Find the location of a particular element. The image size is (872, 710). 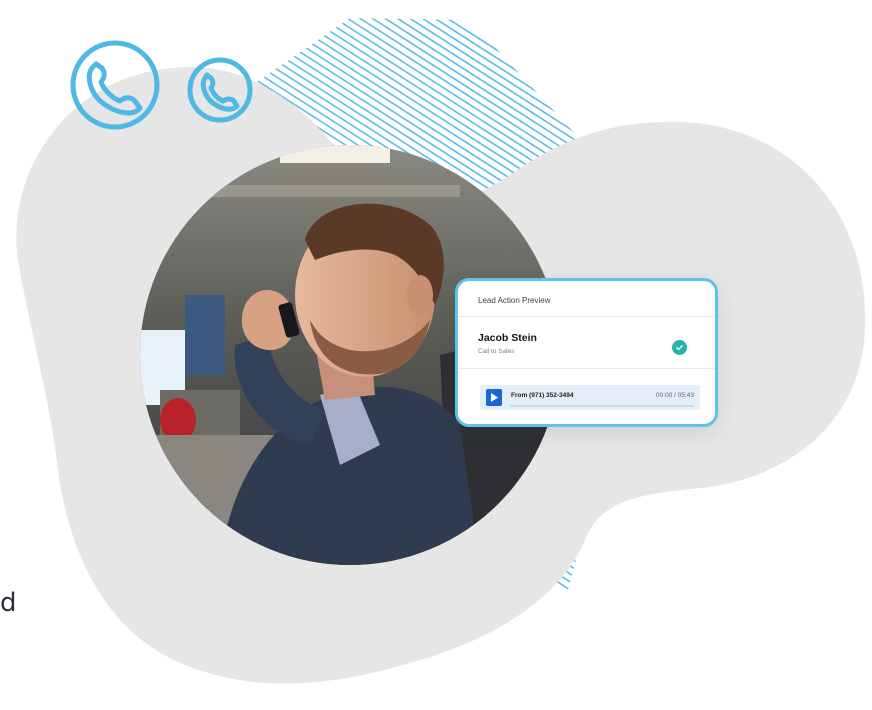

card-title: Lead Action Preview is located at coordinates (586, 299).